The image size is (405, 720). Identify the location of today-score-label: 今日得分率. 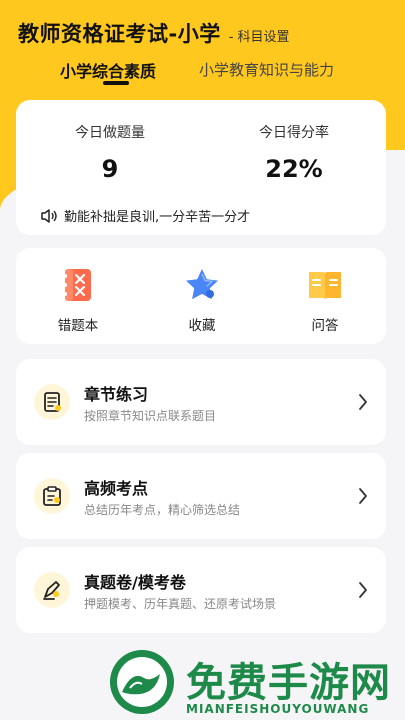
(294, 133).